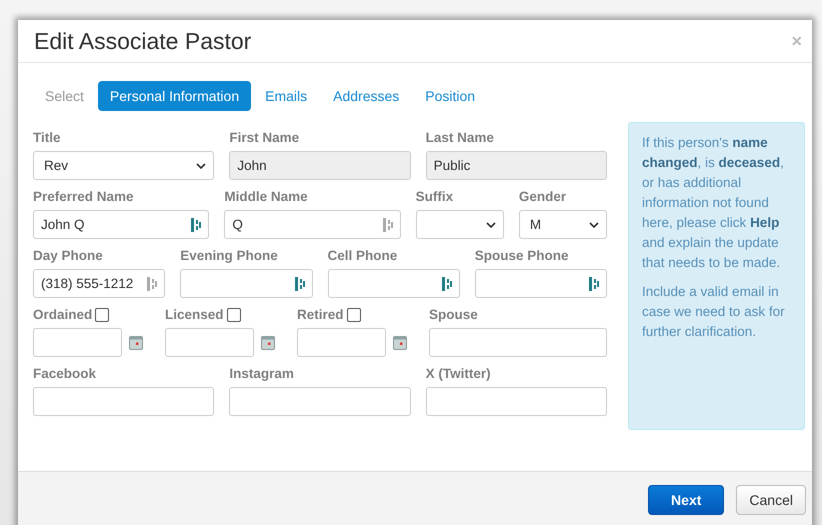 The image size is (822, 525). What do you see at coordinates (99, 283) in the screenshot?
I see `input-field: (318) 555-1212` at bounding box center [99, 283].